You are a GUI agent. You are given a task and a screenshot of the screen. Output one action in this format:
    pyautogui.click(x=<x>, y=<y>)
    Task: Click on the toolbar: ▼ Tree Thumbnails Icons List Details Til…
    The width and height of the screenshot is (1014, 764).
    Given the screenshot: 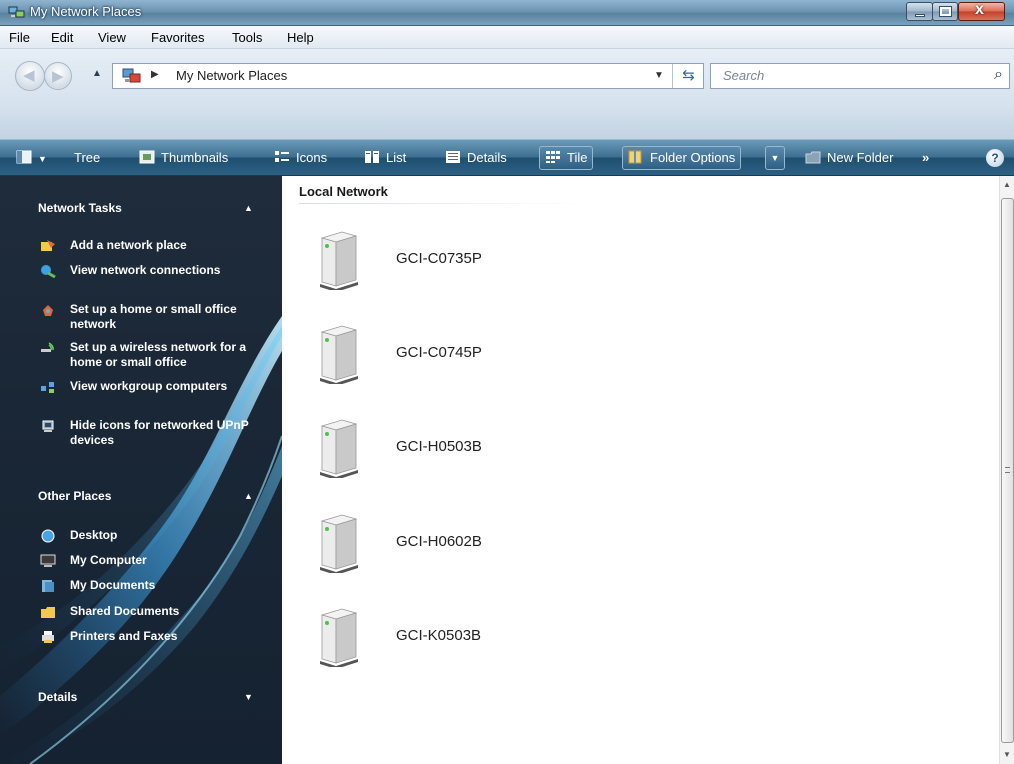 What is the action you would take?
    pyautogui.click(x=507, y=157)
    